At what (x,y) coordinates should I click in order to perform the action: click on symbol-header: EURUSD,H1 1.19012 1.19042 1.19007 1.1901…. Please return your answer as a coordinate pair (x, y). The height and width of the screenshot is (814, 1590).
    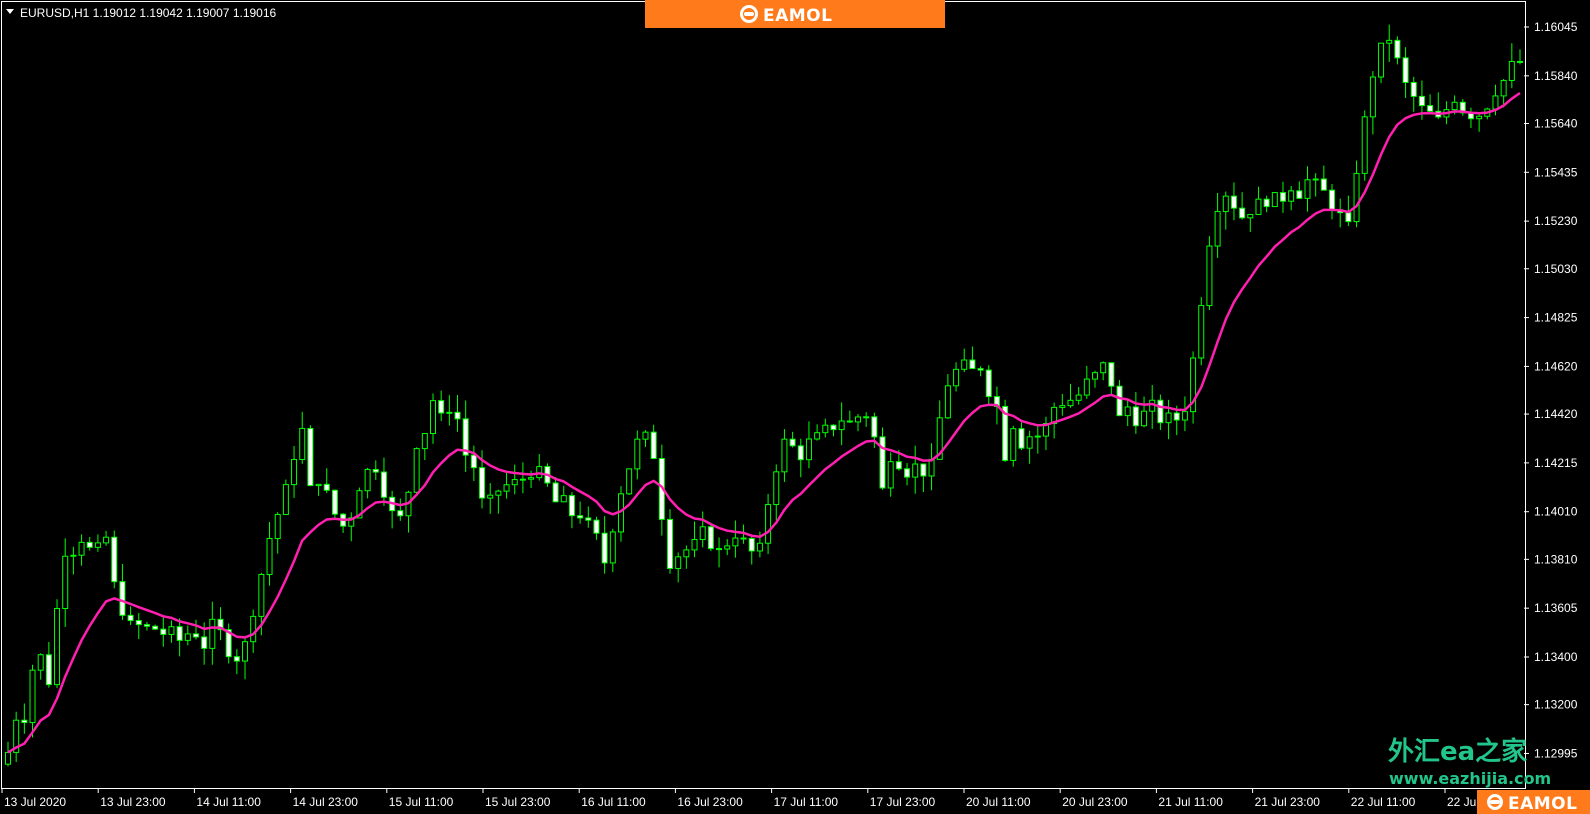
    Looking at the image, I should click on (141, 13).